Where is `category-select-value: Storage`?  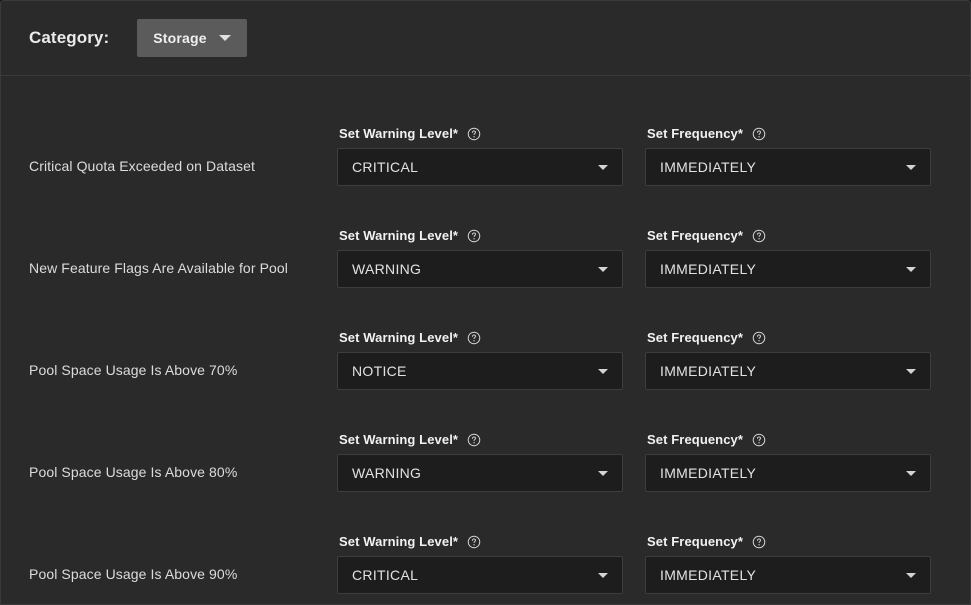
category-select-value: Storage is located at coordinates (180, 38).